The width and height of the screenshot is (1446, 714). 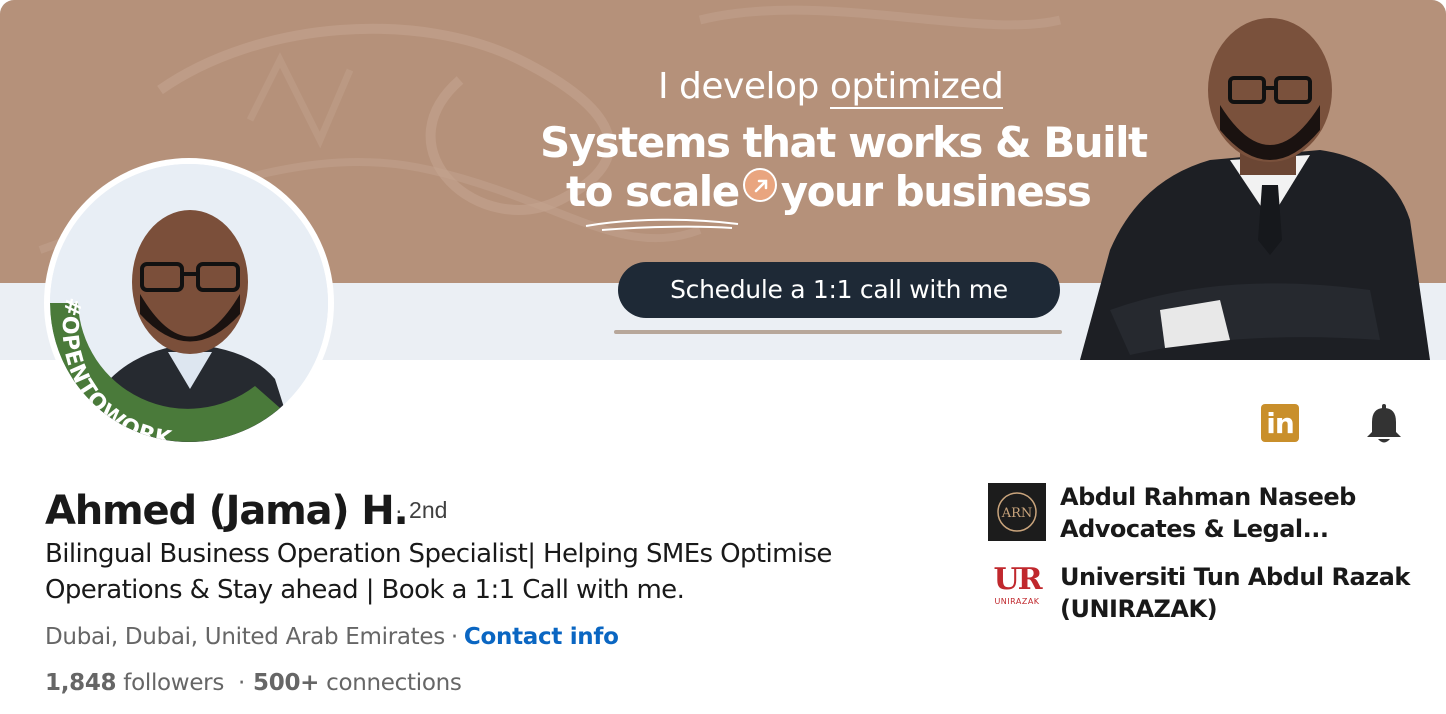 I want to click on arrow-up-right-icon, so click(x=759, y=185).